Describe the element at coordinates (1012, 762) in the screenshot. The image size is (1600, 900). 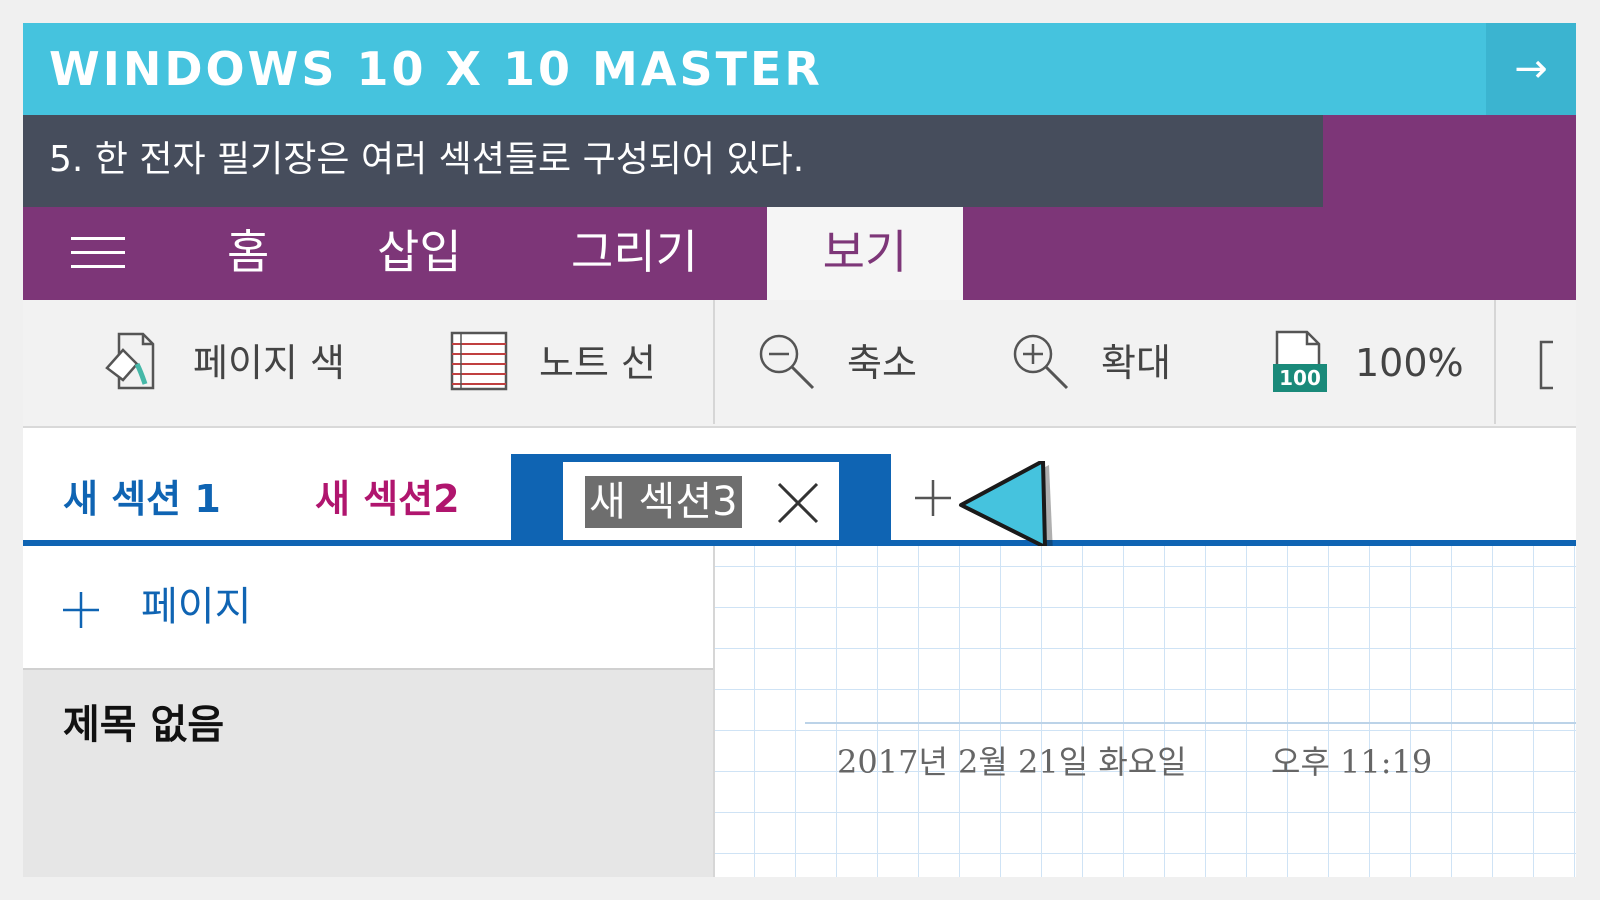
I see `page-date: 2017년 2월 21일 화요일` at that location.